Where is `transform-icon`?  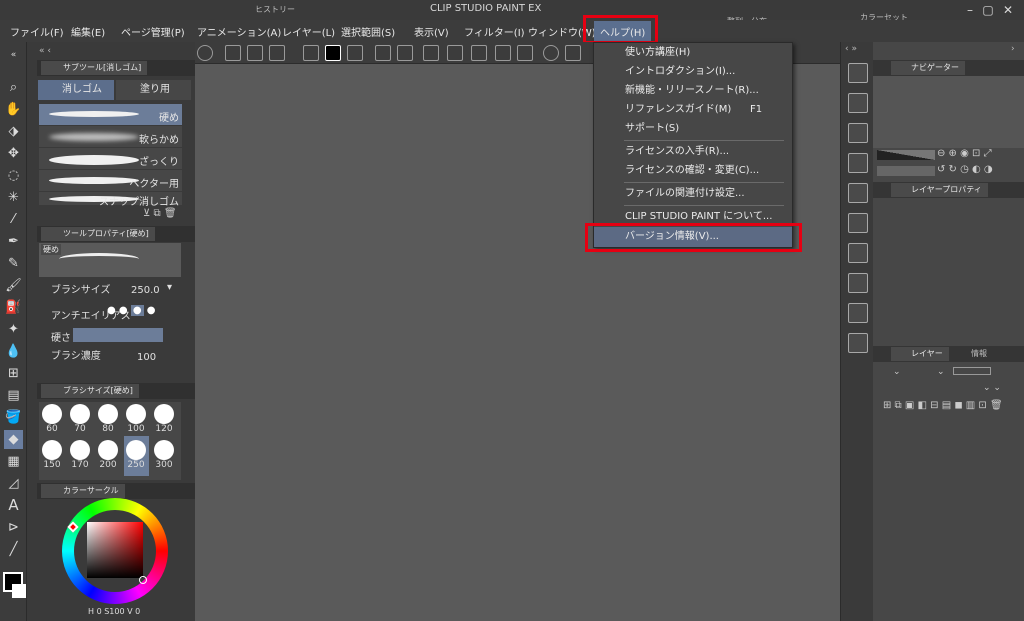 transform-icon is located at coordinates (405, 53).